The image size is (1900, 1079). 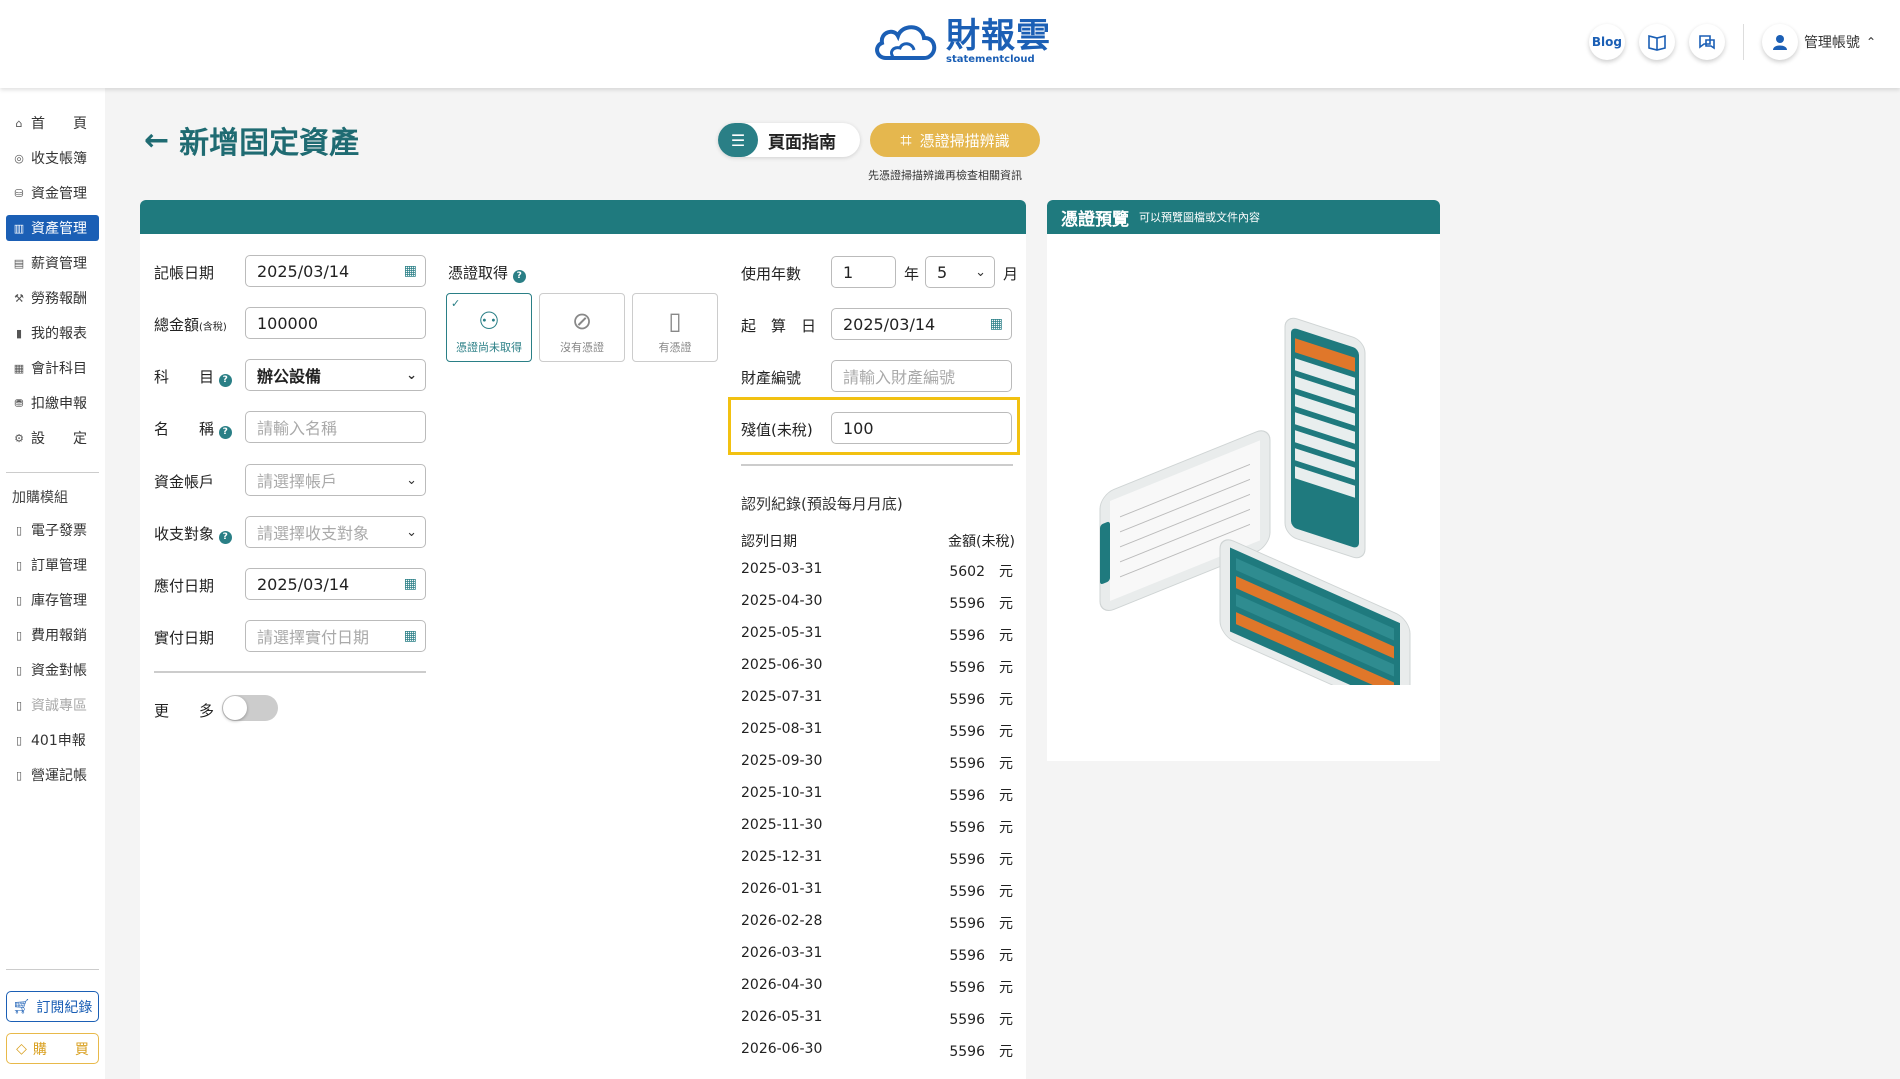 I want to click on asset-number-label: 財產編號, so click(x=771, y=378).